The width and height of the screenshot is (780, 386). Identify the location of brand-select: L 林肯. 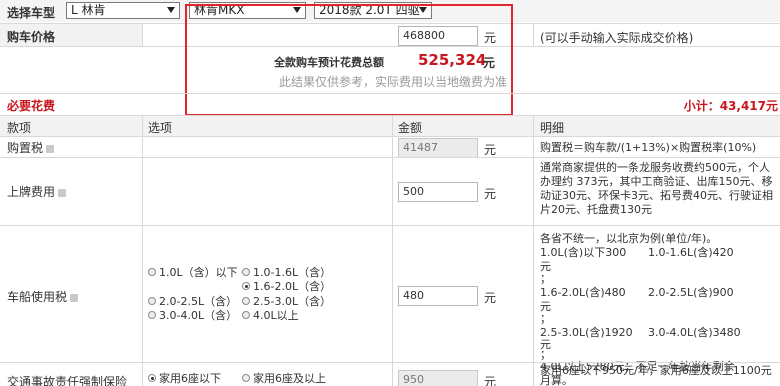
(123, 10).